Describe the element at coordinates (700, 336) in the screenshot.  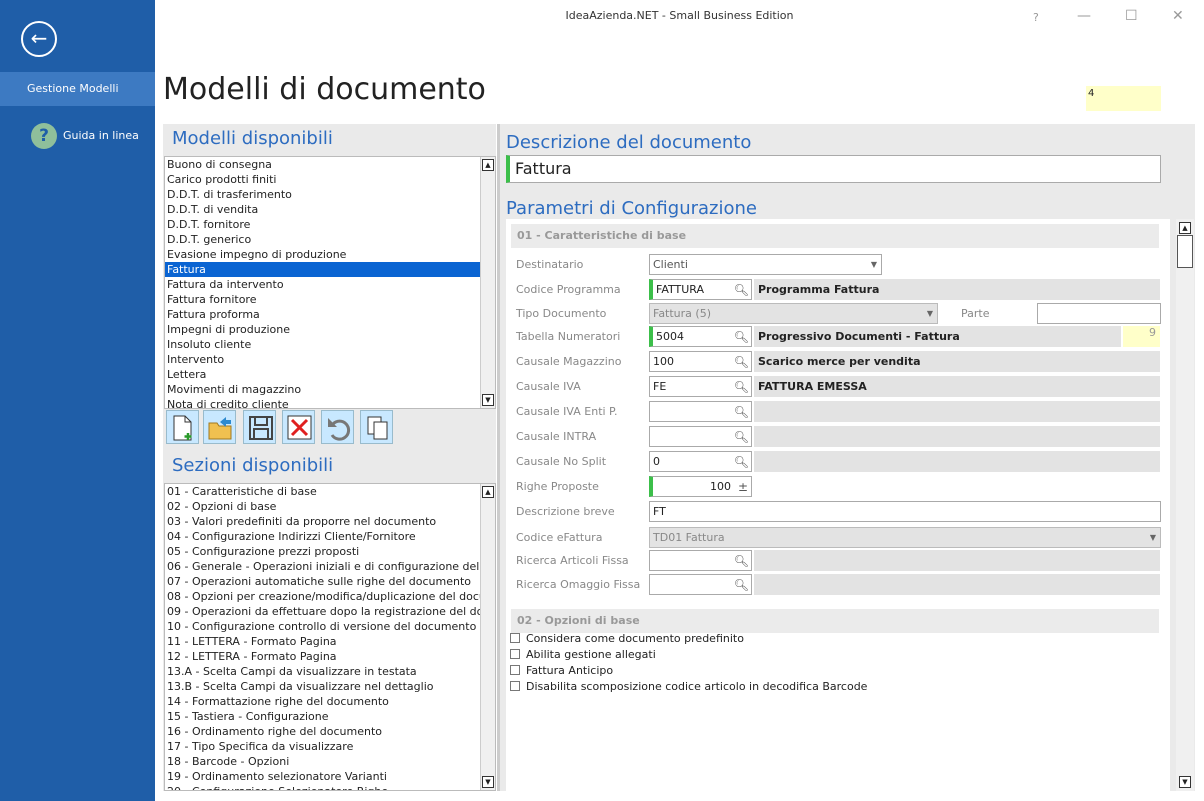
I see `tabella-numeratori-input: 5004 🔍︎` at that location.